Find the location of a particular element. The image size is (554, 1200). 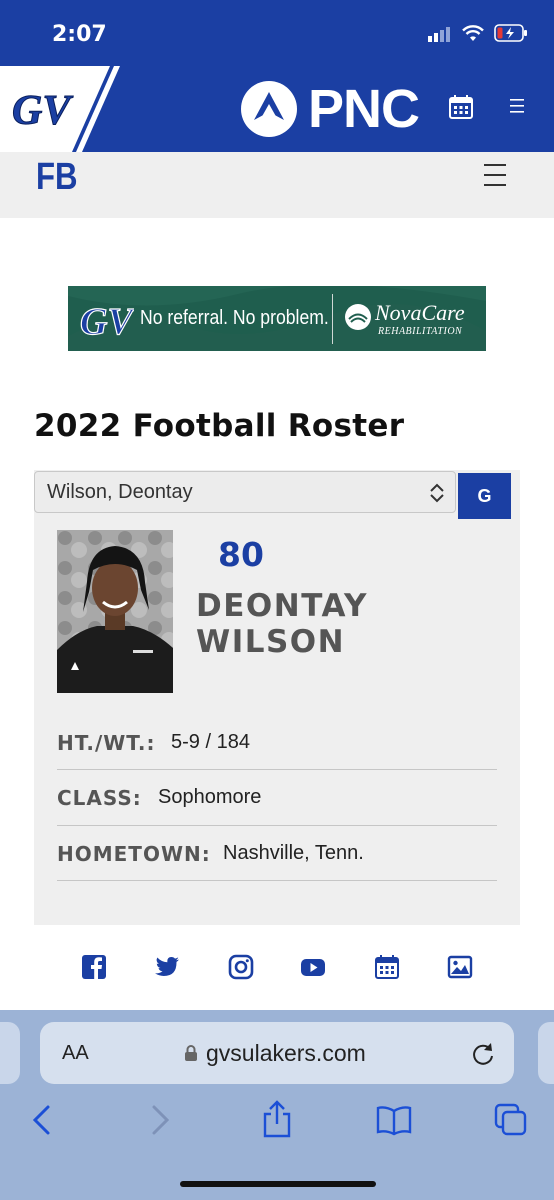

prev-tab-preview is located at coordinates (10, 1053).